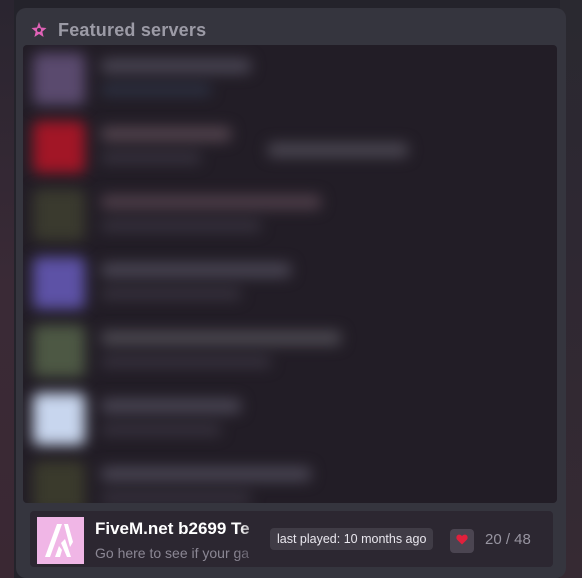  What do you see at coordinates (39, 30) in the screenshot?
I see `star-icon` at bounding box center [39, 30].